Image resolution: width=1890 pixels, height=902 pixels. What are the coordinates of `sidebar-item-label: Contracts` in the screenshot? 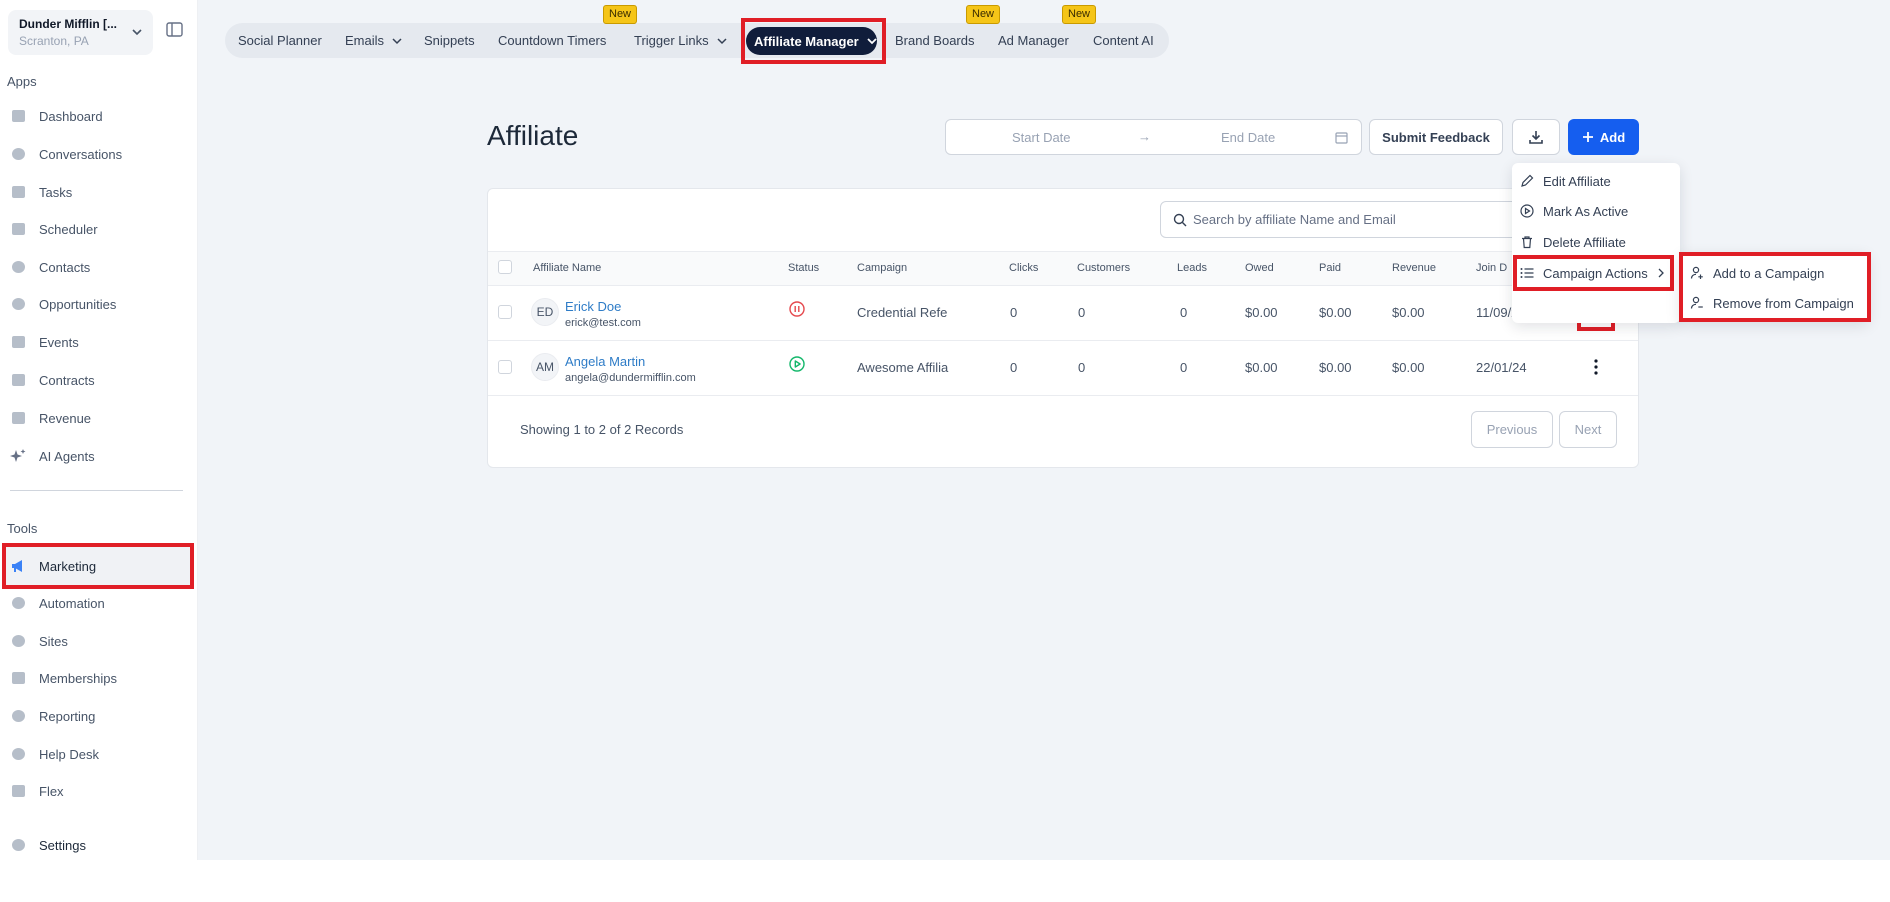 It's located at (67, 380).